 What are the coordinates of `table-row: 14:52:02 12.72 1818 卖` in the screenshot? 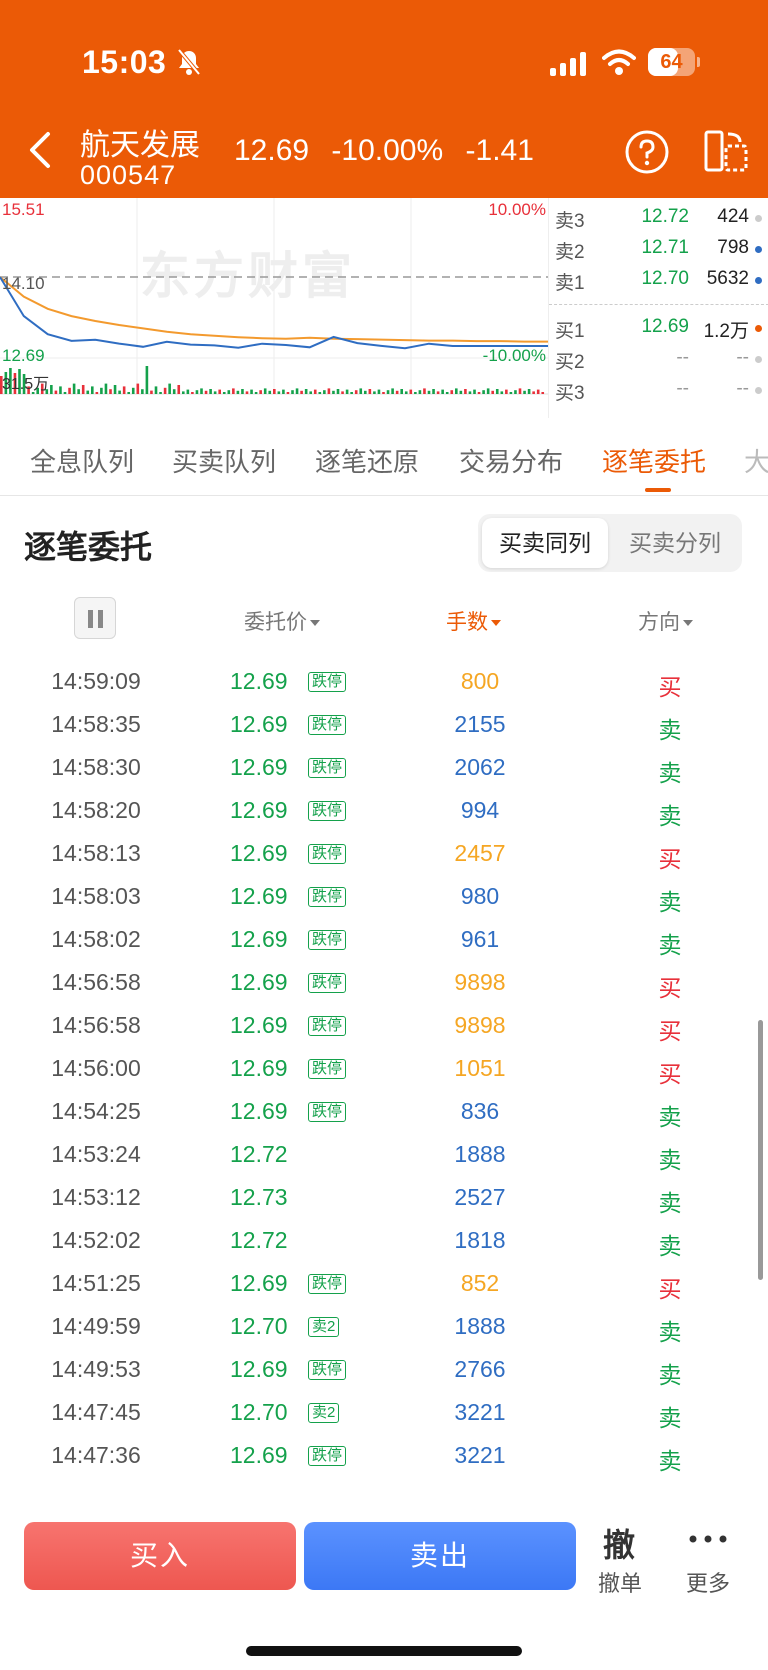 It's located at (384, 1242).